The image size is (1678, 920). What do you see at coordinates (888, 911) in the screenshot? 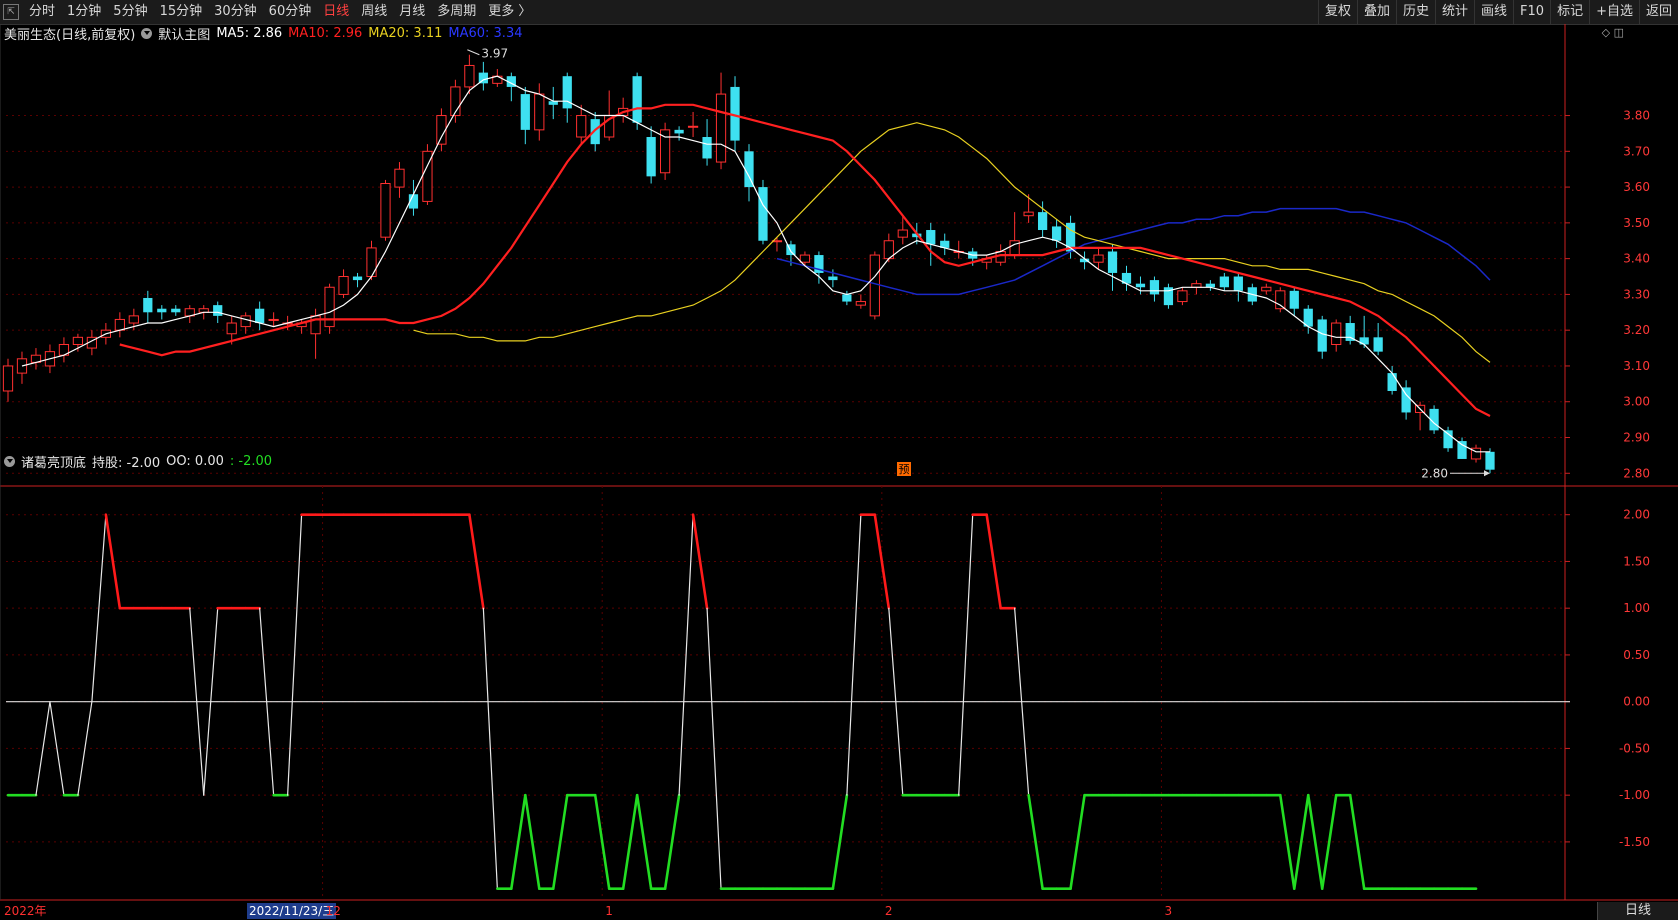
I see `month-label: 2` at bounding box center [888, 911].